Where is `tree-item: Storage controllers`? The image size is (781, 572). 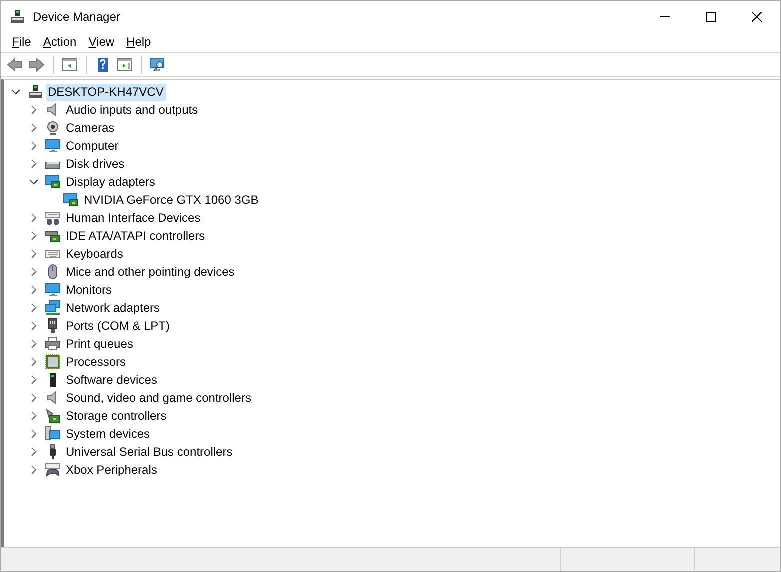 tree-item: Storage controllers is located at coordinates (116, 416).